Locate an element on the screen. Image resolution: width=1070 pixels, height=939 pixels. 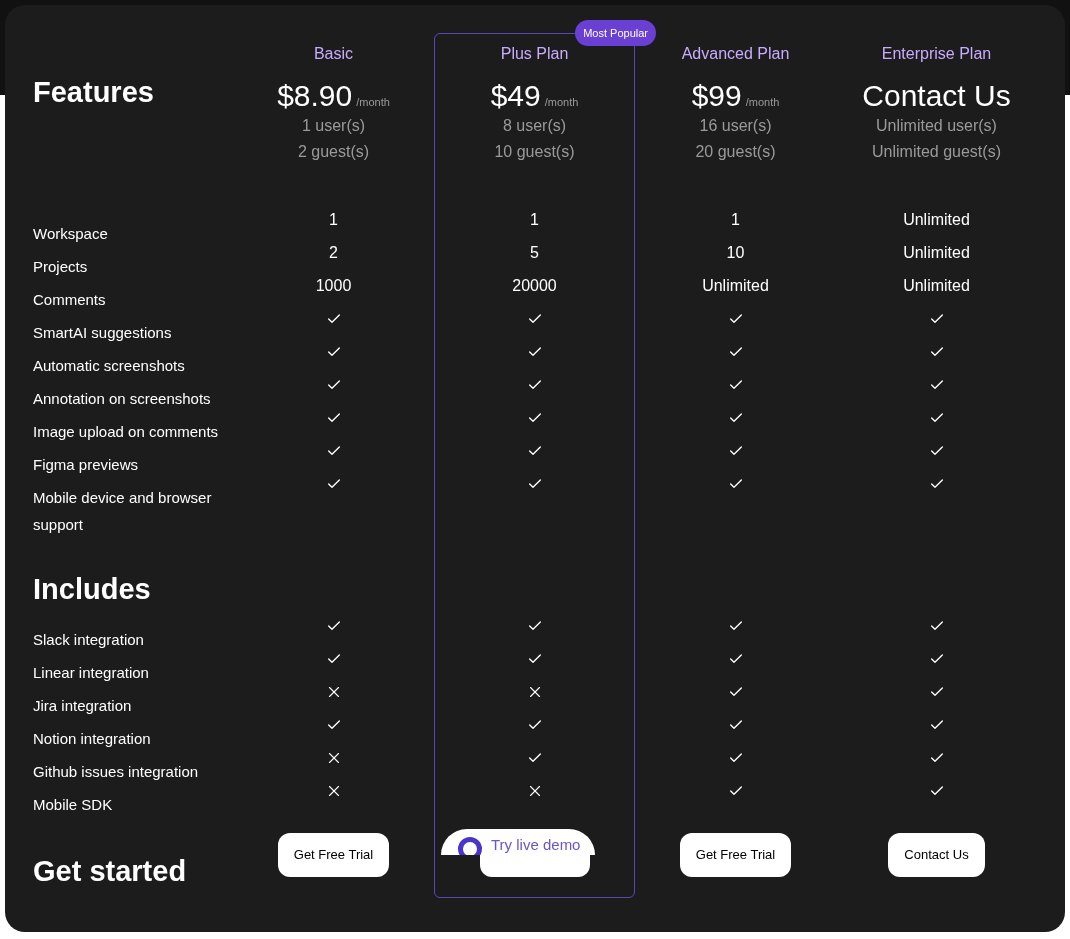
plan-name: Basic is located at coordinates (333, 54).